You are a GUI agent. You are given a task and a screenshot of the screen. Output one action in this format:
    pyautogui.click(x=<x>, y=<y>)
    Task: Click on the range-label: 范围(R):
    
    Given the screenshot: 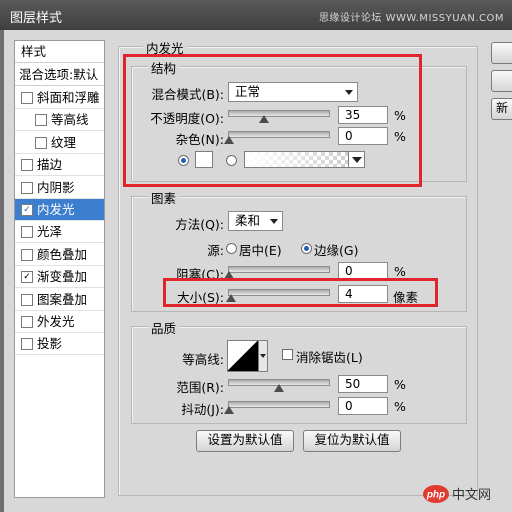 What is the action you would take?
    pyautogui.click(x=200, y=387)
    